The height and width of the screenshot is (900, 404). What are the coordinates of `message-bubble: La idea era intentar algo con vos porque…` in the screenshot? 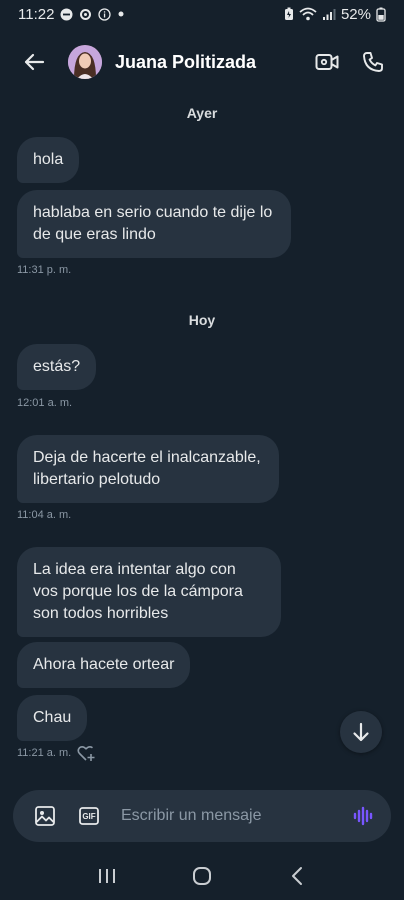 It's located at (149, 592).